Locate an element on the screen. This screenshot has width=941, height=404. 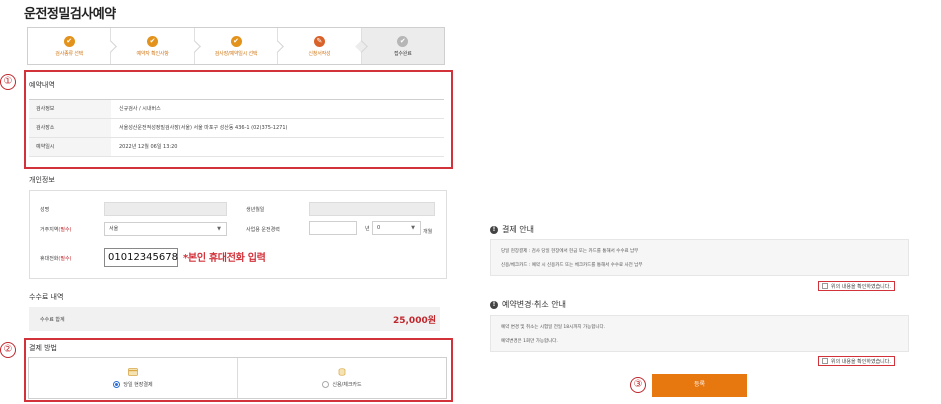
payment-option-onsite: 당일 현장결제 is located at coordinates (133, 378).